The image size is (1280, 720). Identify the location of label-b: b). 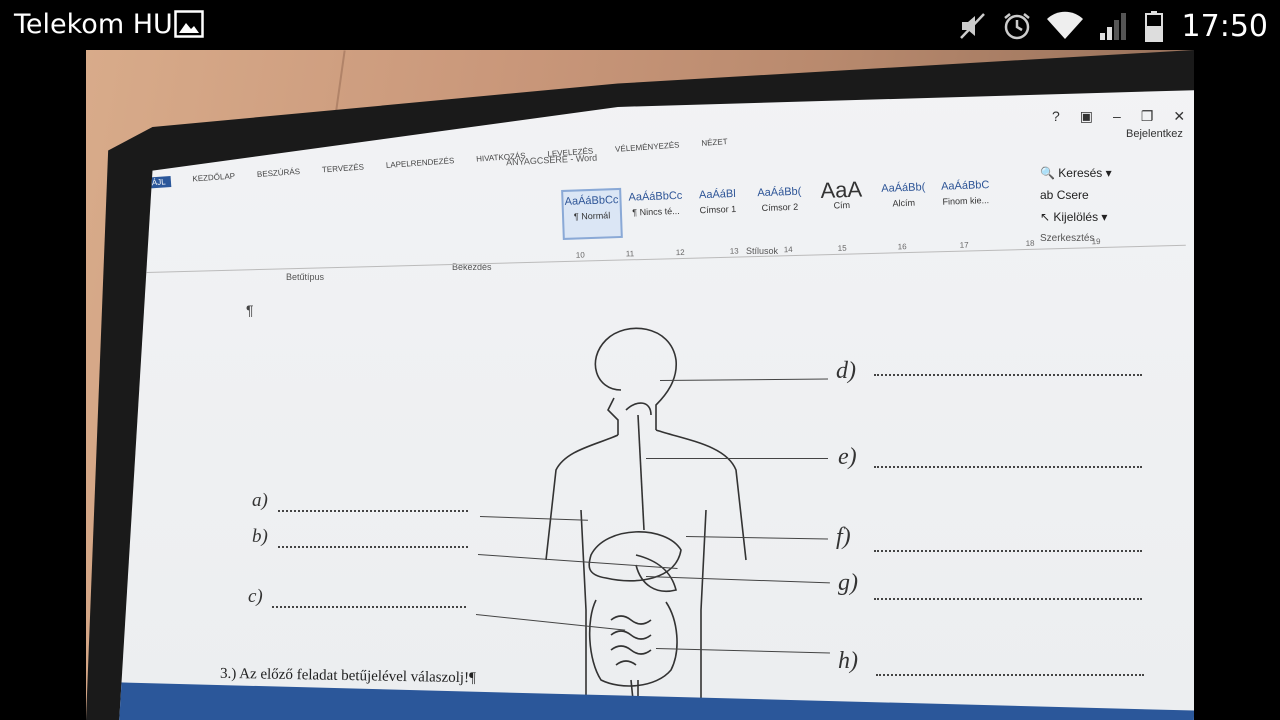
(260, 536).